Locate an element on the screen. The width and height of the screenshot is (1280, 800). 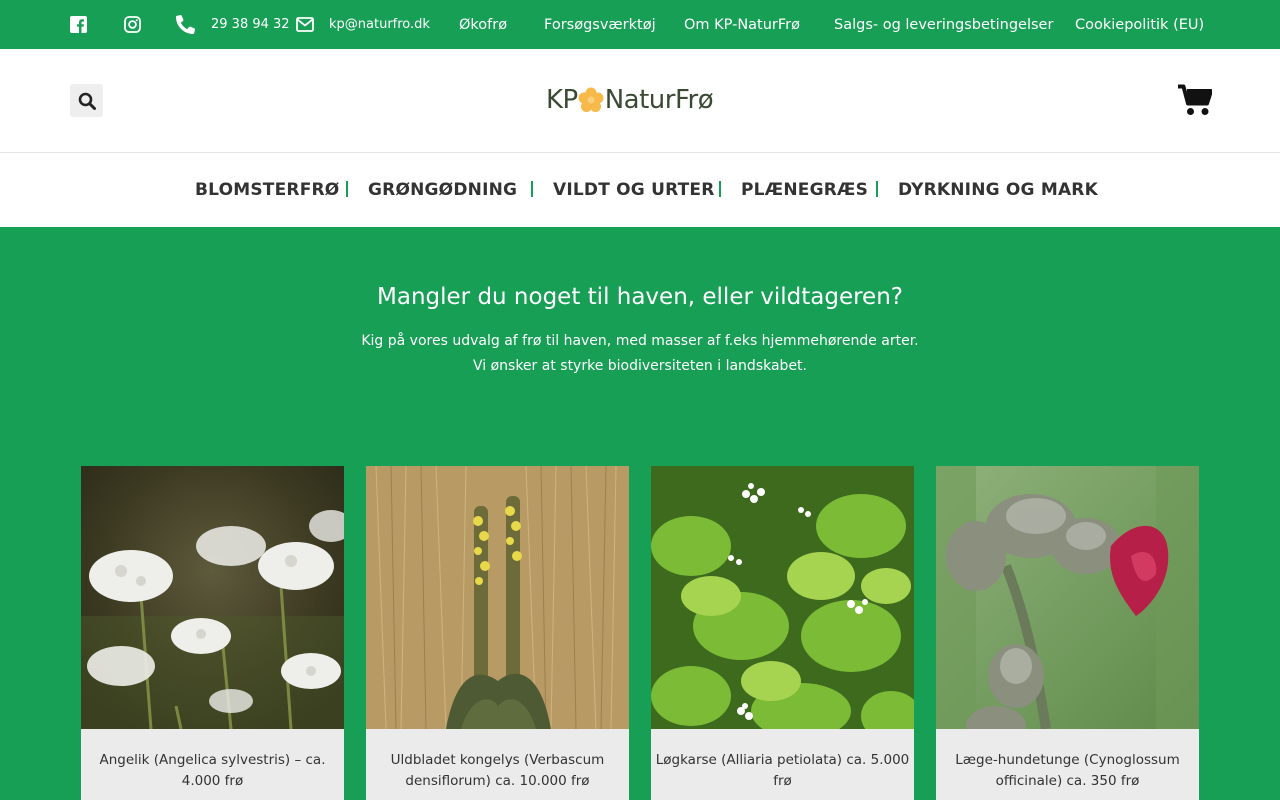
phone-number: 29 38 94 32 is located at coordinates (250, 24).